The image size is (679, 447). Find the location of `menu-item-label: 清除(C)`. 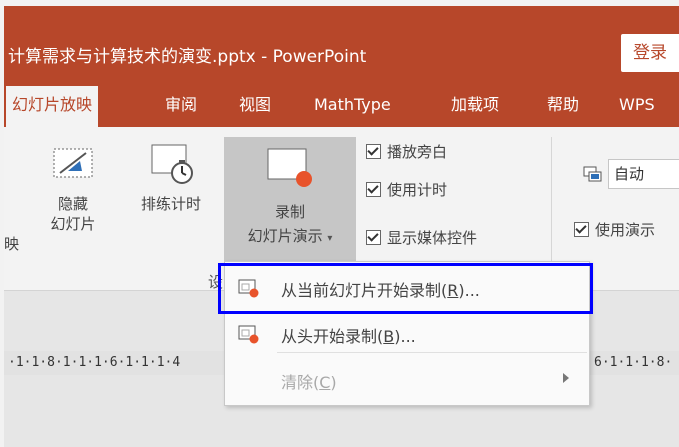

menu-item-label: 清除(C) is located at coordinates (309, 381).